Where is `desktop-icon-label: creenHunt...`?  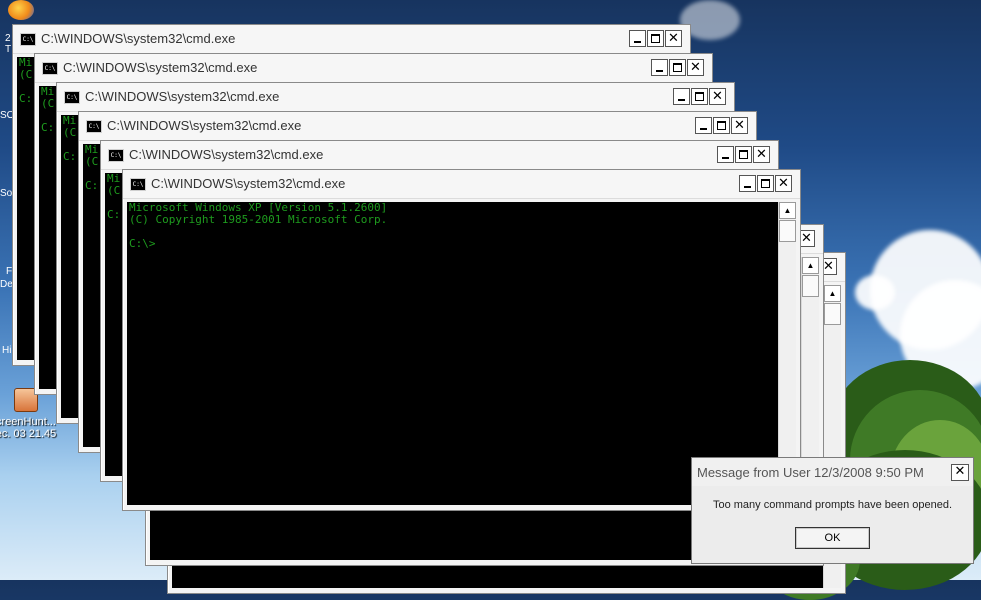
desktop-icon-label: creenHunt... is located at coordinates (28, 422).